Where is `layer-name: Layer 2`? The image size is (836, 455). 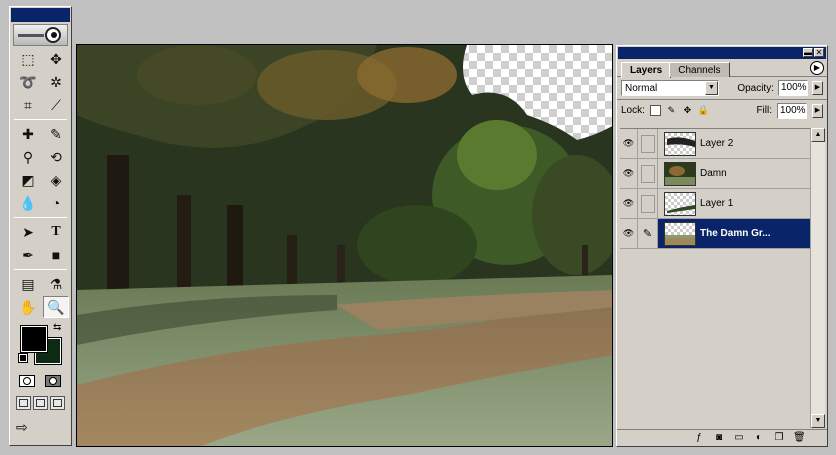
layer-name: Layer 2 is located at coordinates (717, 143).